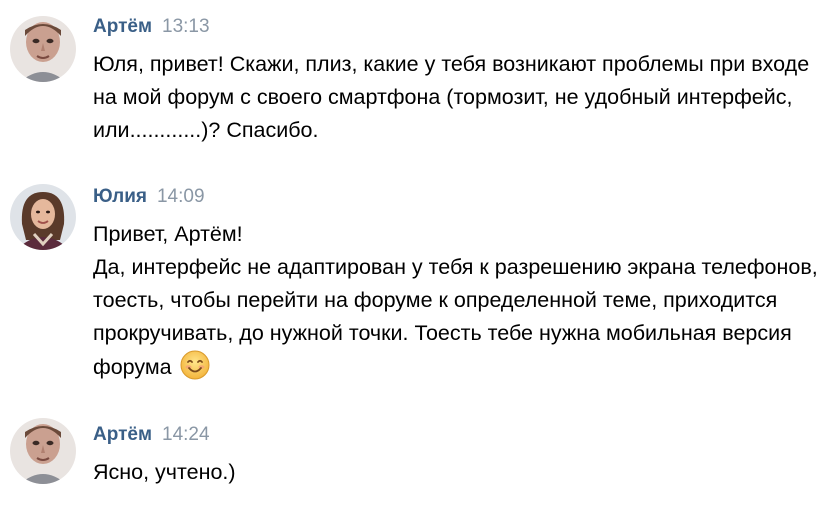  Describe the element at coordinates (195, 365) in the screenshot. I see `smiling-face-emoji` at that location.